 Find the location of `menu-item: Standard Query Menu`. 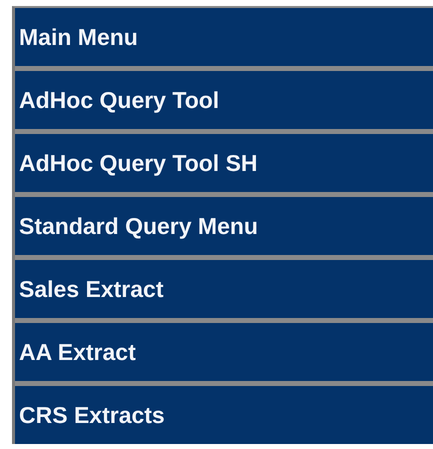

menu-item: Standard Query Menu is located at coordinates (224, 226).